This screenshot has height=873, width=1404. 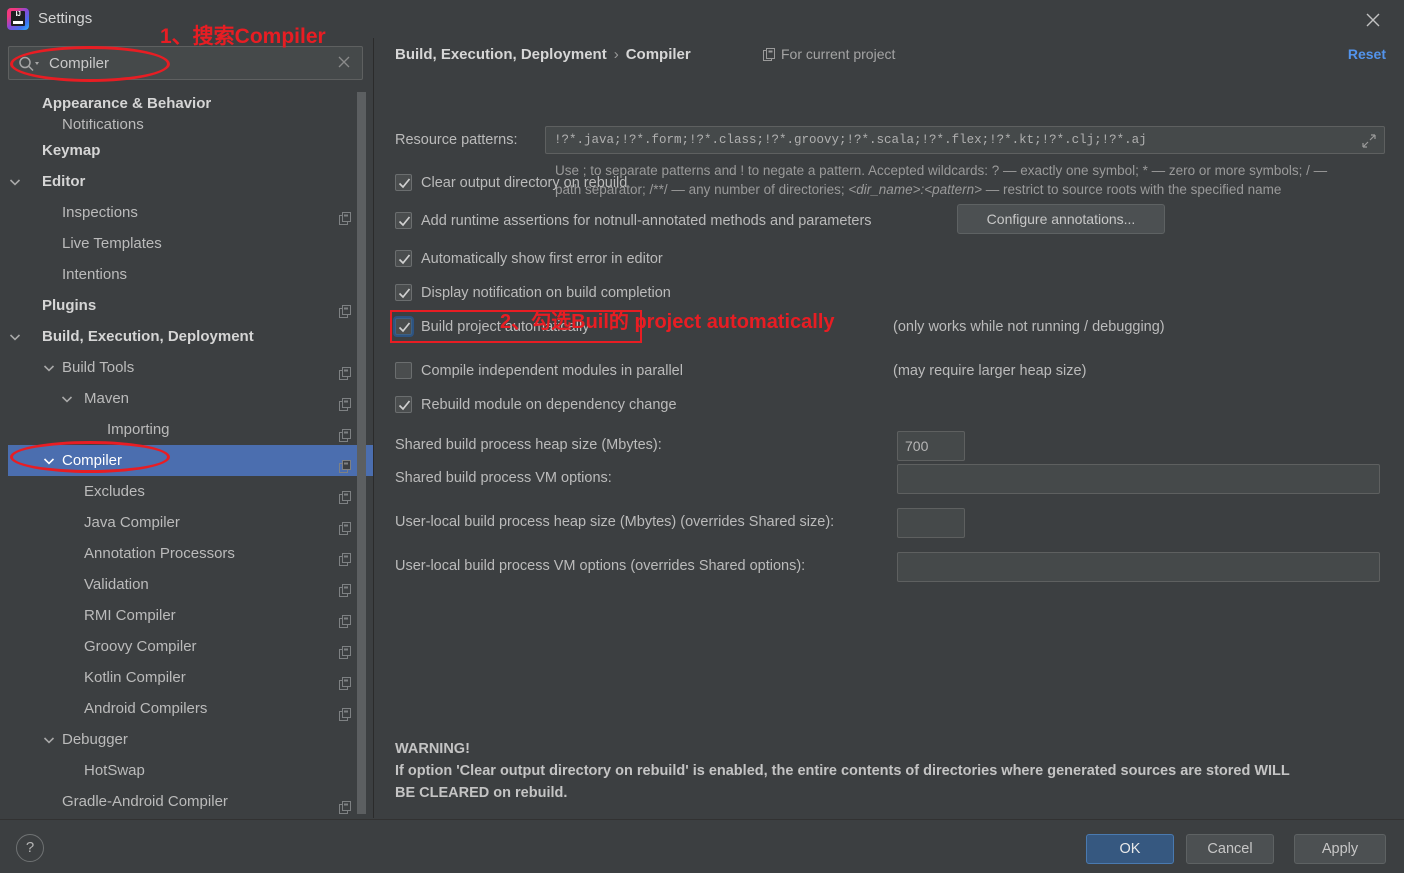 I want to click on sidebar-scrollbar-thumb, so click(x=361, y=453).